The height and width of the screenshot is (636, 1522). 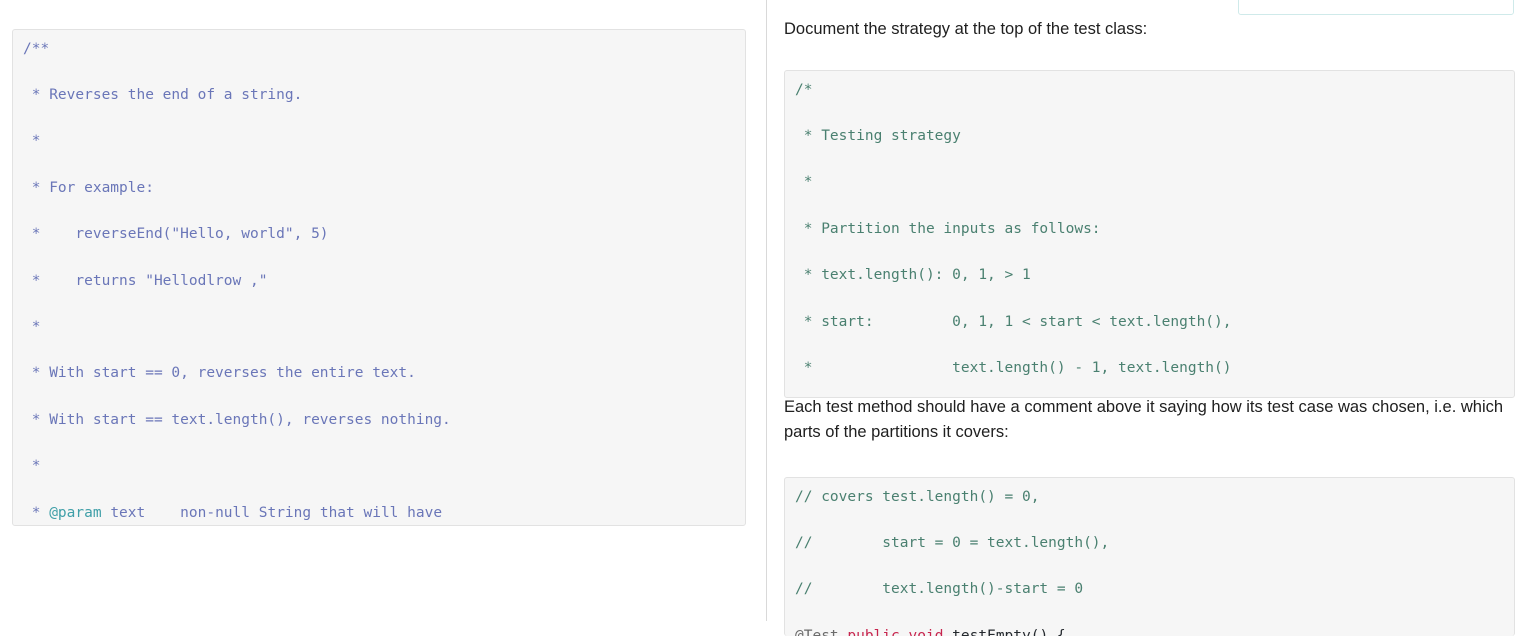 I want to click on code-line: // start = 0 = text.length(),, so click(x=1149, y=543).